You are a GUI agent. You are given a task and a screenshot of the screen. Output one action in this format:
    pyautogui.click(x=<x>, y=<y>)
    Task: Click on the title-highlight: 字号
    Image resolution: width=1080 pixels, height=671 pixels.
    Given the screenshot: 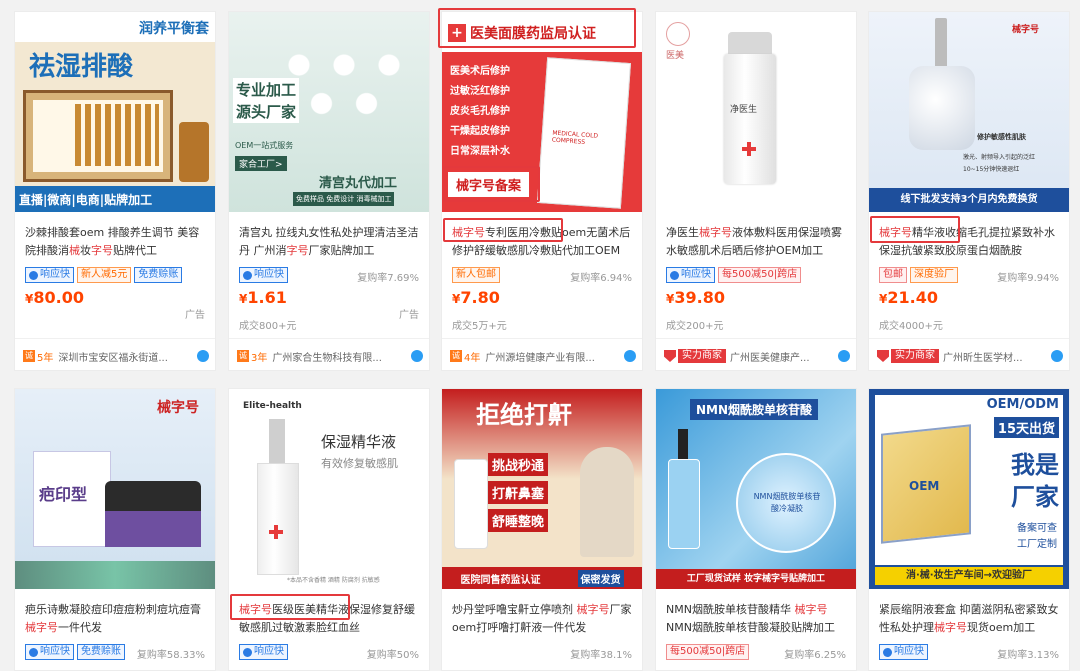 What is the action you would take?
    pyautogui.click(x=297, y=250)
    